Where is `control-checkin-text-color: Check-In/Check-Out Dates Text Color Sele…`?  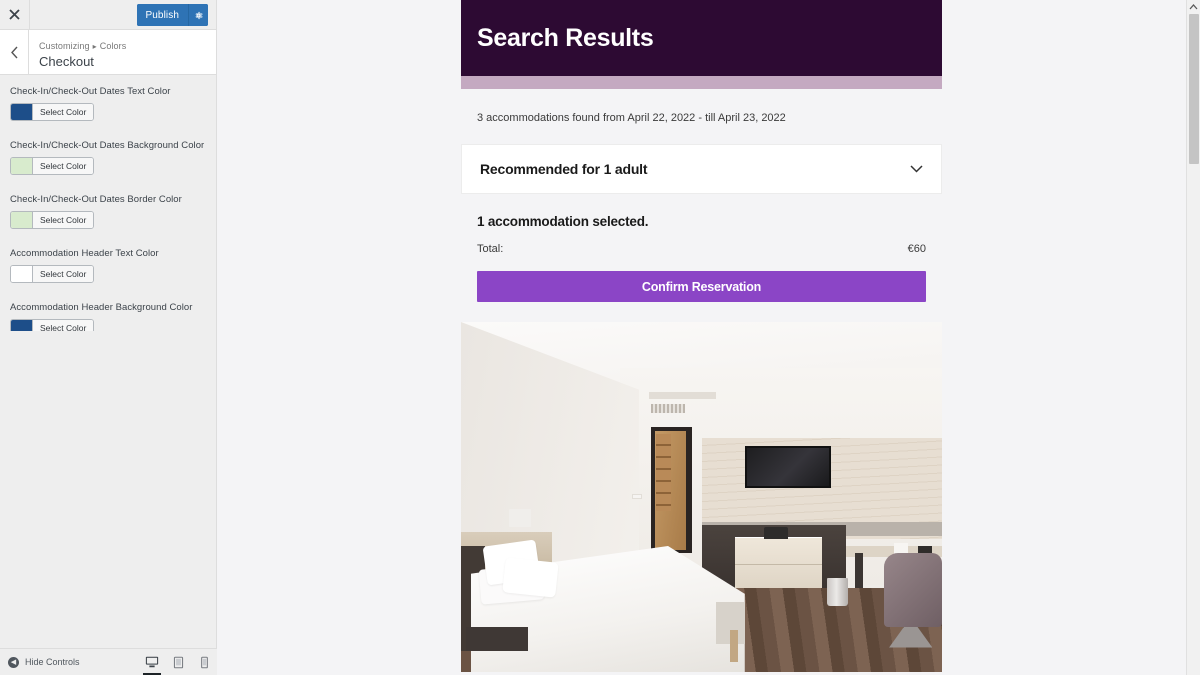 control-checkin-text-color: Check-In/Check-Out Dates Text Color Sele… is located at coordinates (108, 105).